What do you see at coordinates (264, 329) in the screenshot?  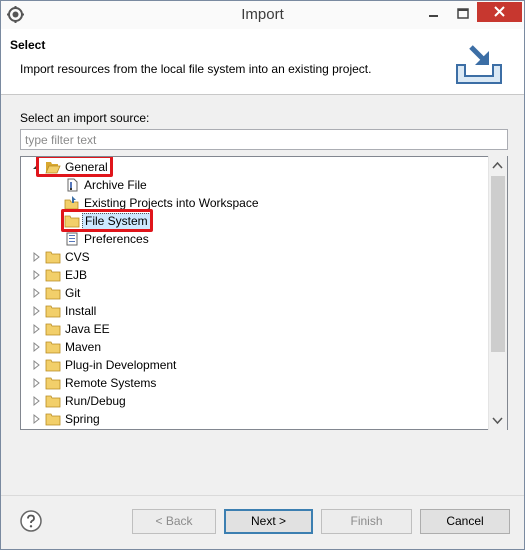 I see `tree-item-java-ee: Java EE` at bounding box center [264, 329].